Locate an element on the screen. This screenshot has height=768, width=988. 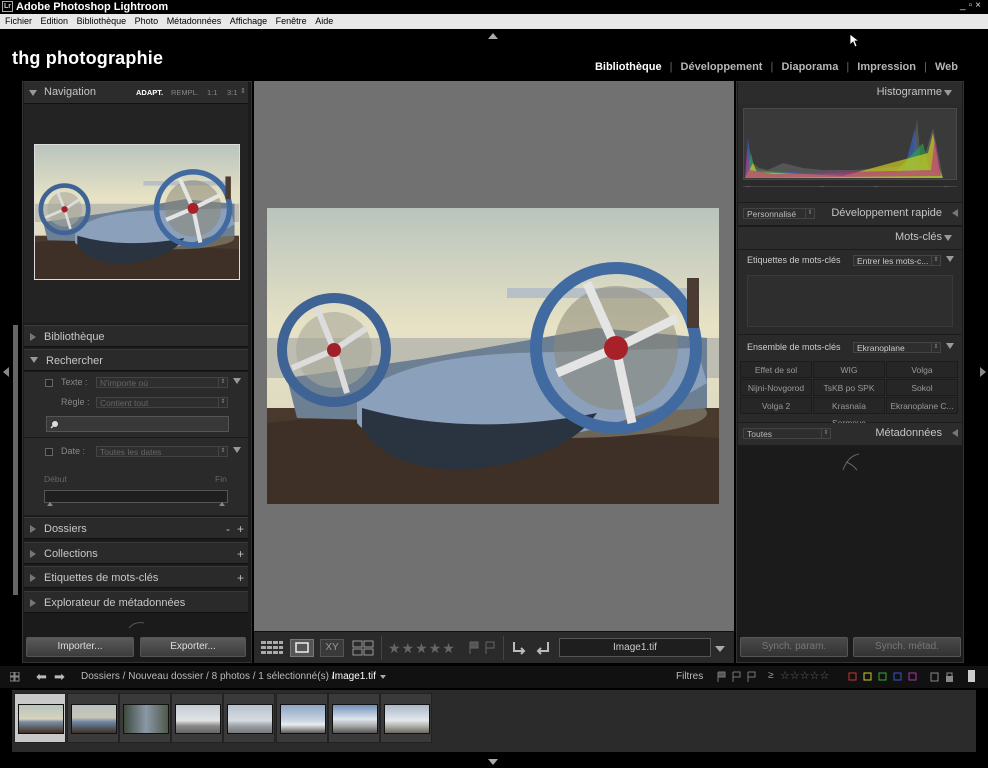
zoom-fill: REMPL. is located at coordinates (185, 92).